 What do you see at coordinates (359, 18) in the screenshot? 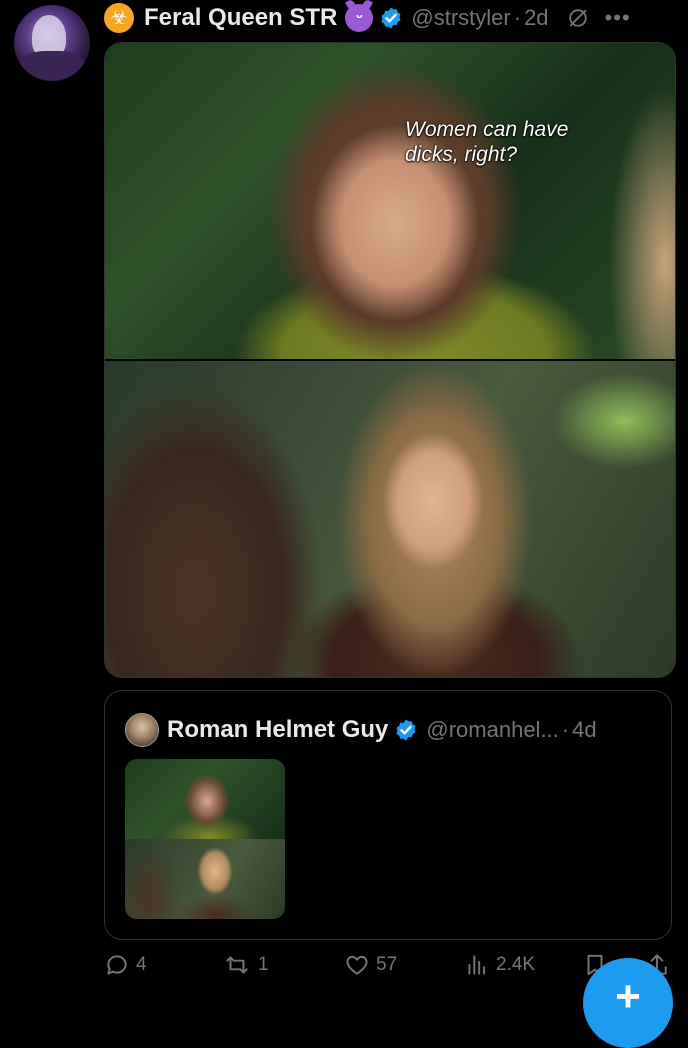
I see `smiling-devil-icon: ᵕ` at bounding box center [359, 18].